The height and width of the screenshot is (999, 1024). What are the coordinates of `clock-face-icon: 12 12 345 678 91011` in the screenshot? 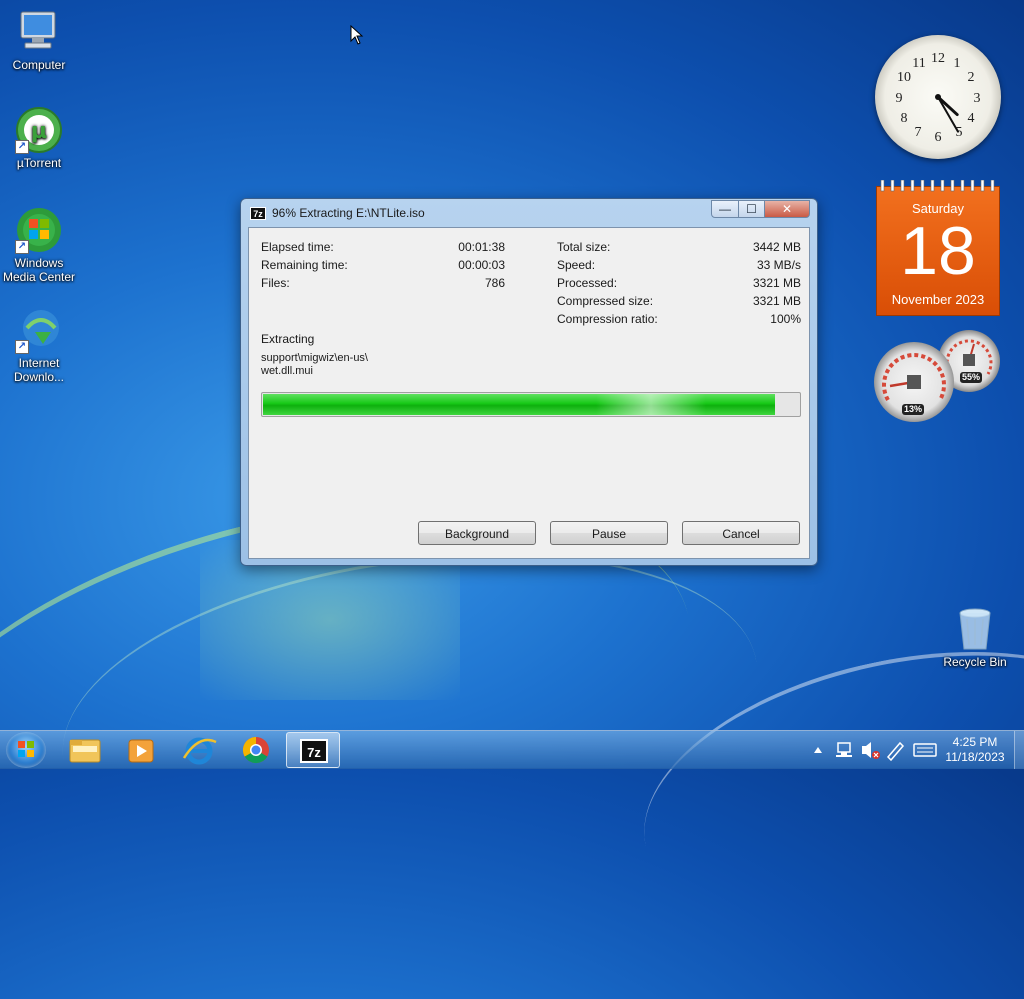 It's located at (938, 98).